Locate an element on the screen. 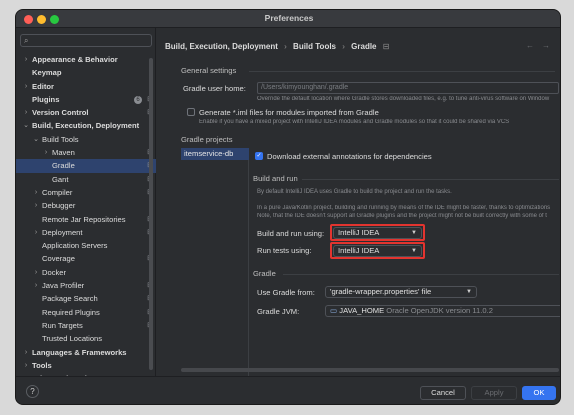 This screenshot has height=415, width=574. use-gradle-from-dropdown: 'gradle-wrapper.properties' file ▼ is located at coordinates (401, 292).